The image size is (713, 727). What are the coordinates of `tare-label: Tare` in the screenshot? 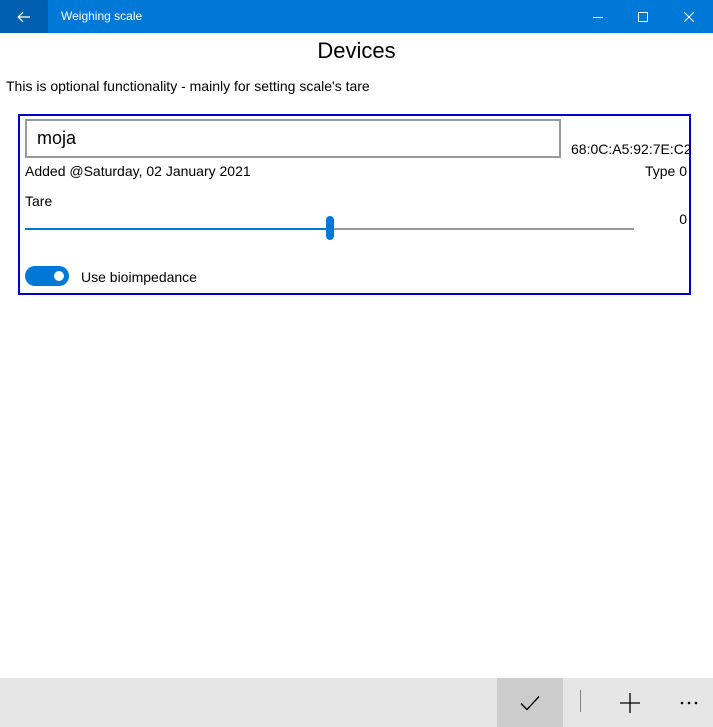 It's located at (39, 201).